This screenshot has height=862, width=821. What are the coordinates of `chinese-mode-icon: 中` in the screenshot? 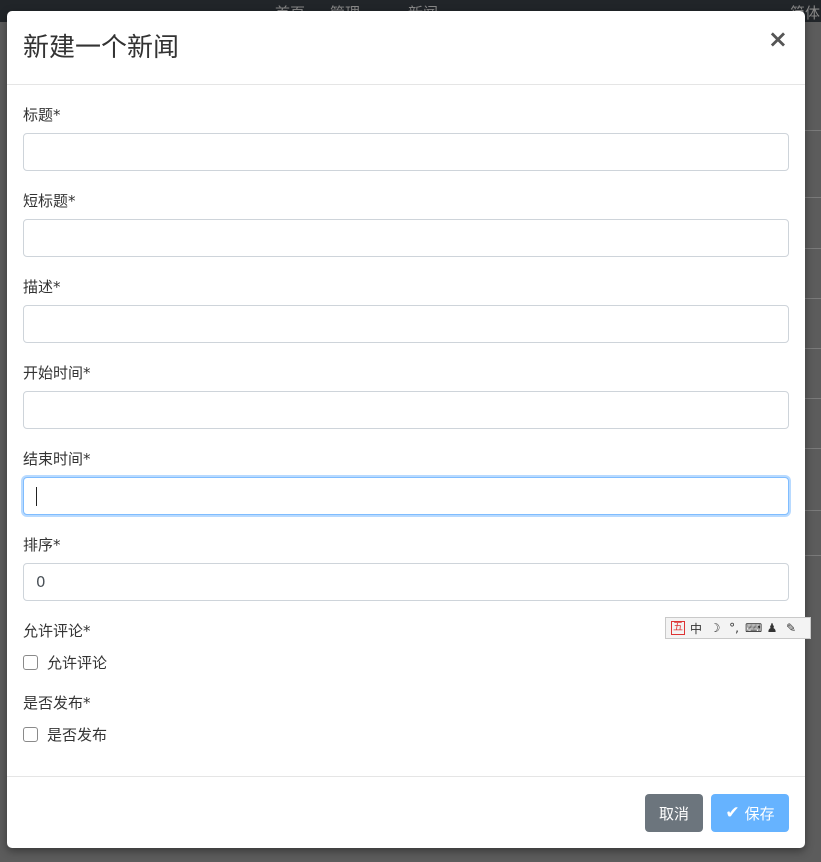 It's located at (696, 628).